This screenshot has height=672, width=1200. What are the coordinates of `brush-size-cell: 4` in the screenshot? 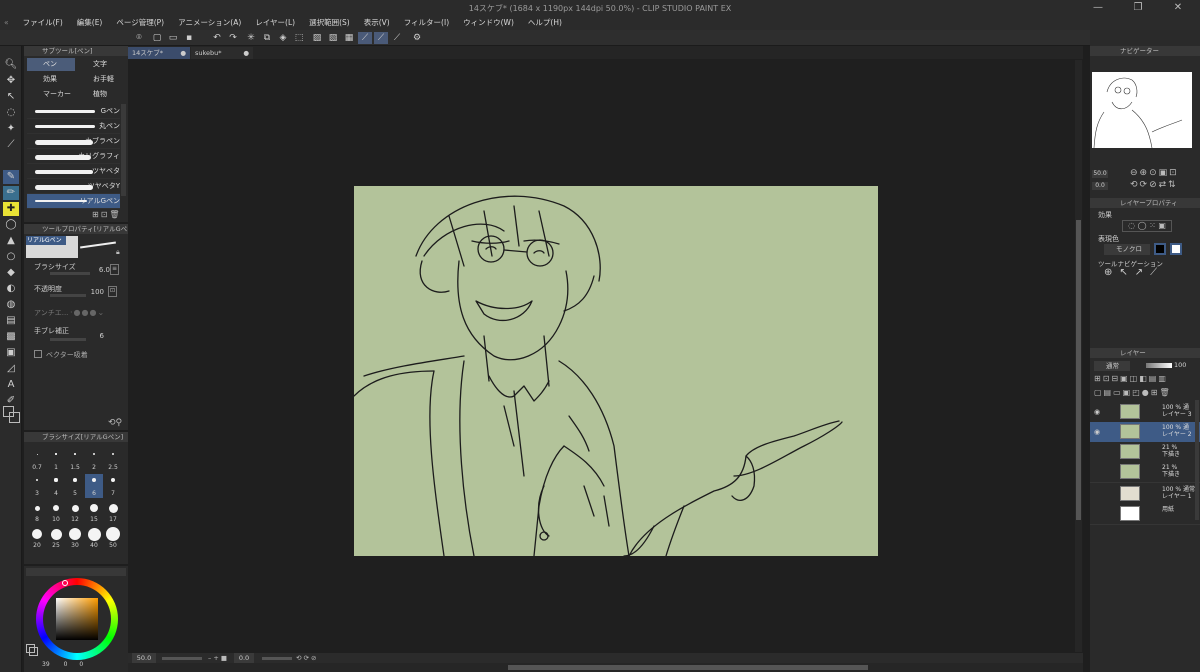 It's located at (56, 486).